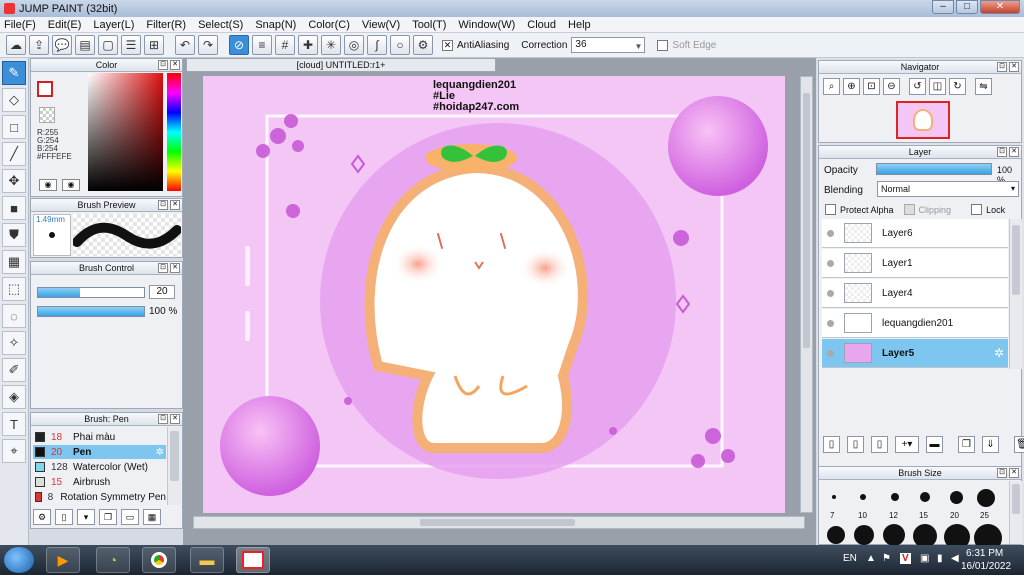 Image resolution: width=1024 pixels, height=575 pixels. What do you see at coordinates (354, 45) in the screenshot?
I see `snap-circle-icon: ◎` at bounding box center [354, 45].